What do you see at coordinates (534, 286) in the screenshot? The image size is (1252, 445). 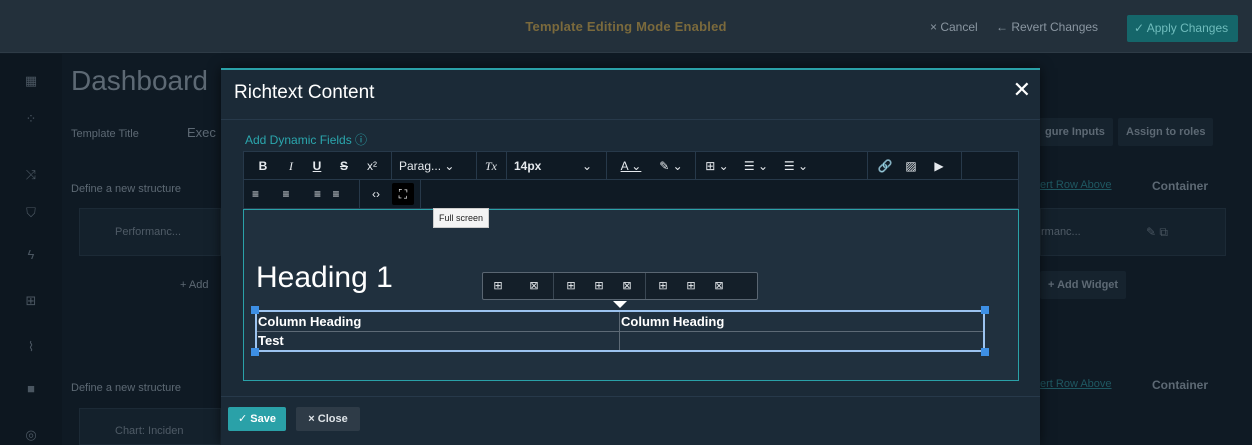 I see `delete-table-icon: ⊠` at bounding box center [534, 286].